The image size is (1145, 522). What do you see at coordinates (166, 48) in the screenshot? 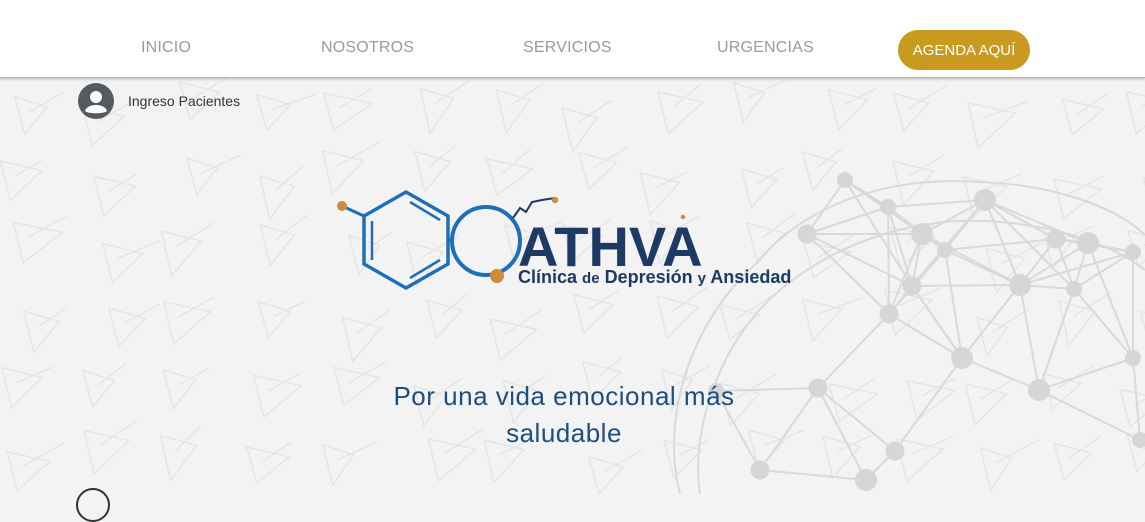
I see `nav-link-inicio: INICIO` at bounding box center [166, 48].